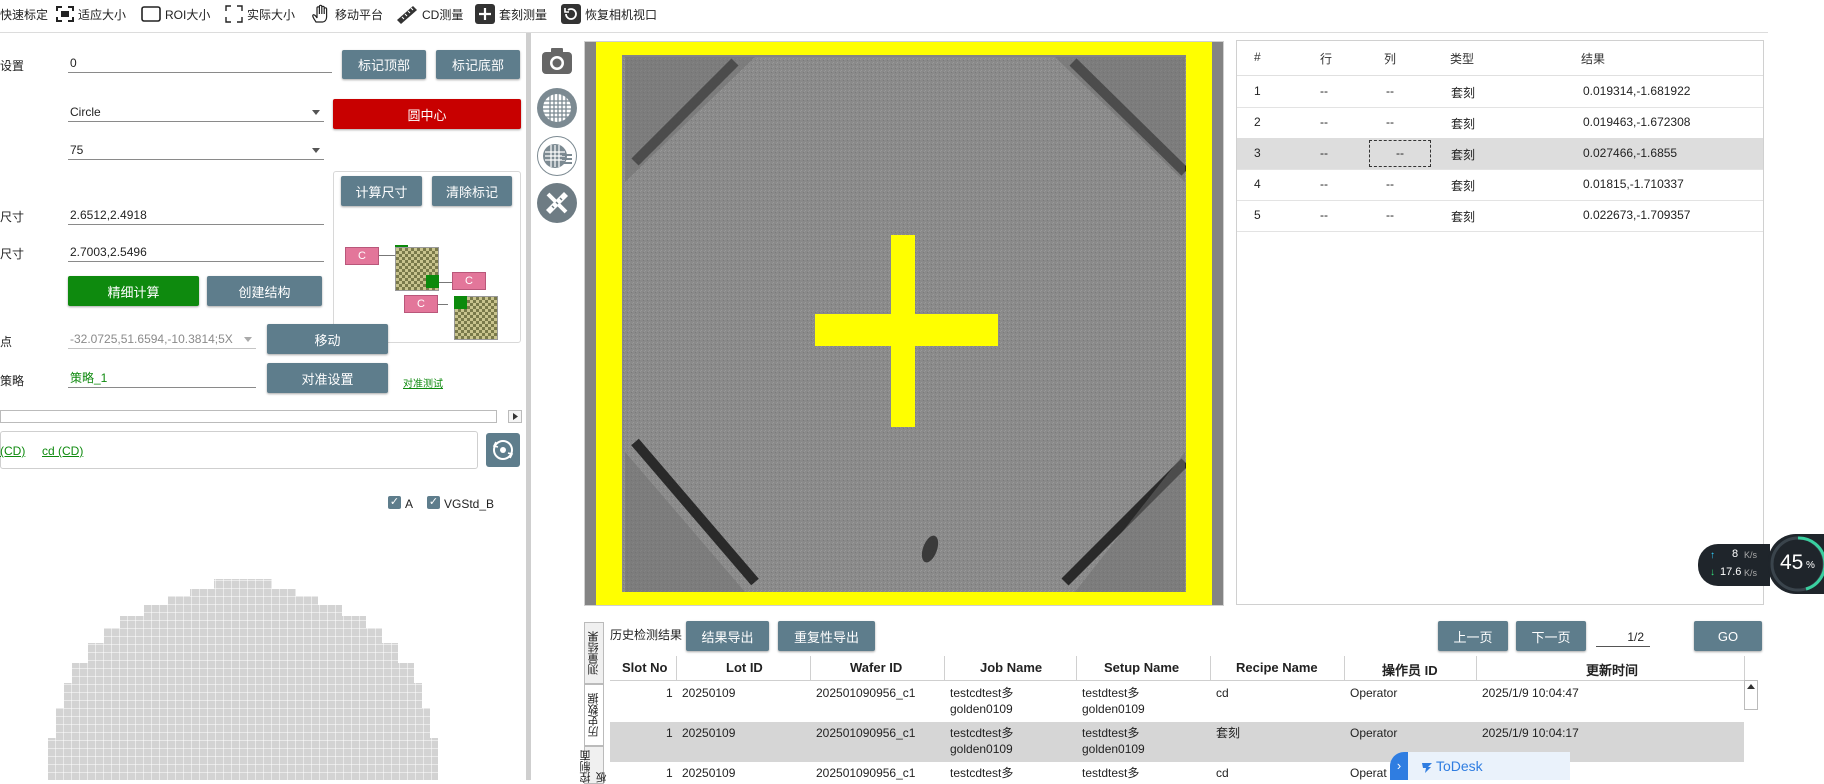  I want to click on overlay-measure-button: 套刻测量, so click(510, 14).